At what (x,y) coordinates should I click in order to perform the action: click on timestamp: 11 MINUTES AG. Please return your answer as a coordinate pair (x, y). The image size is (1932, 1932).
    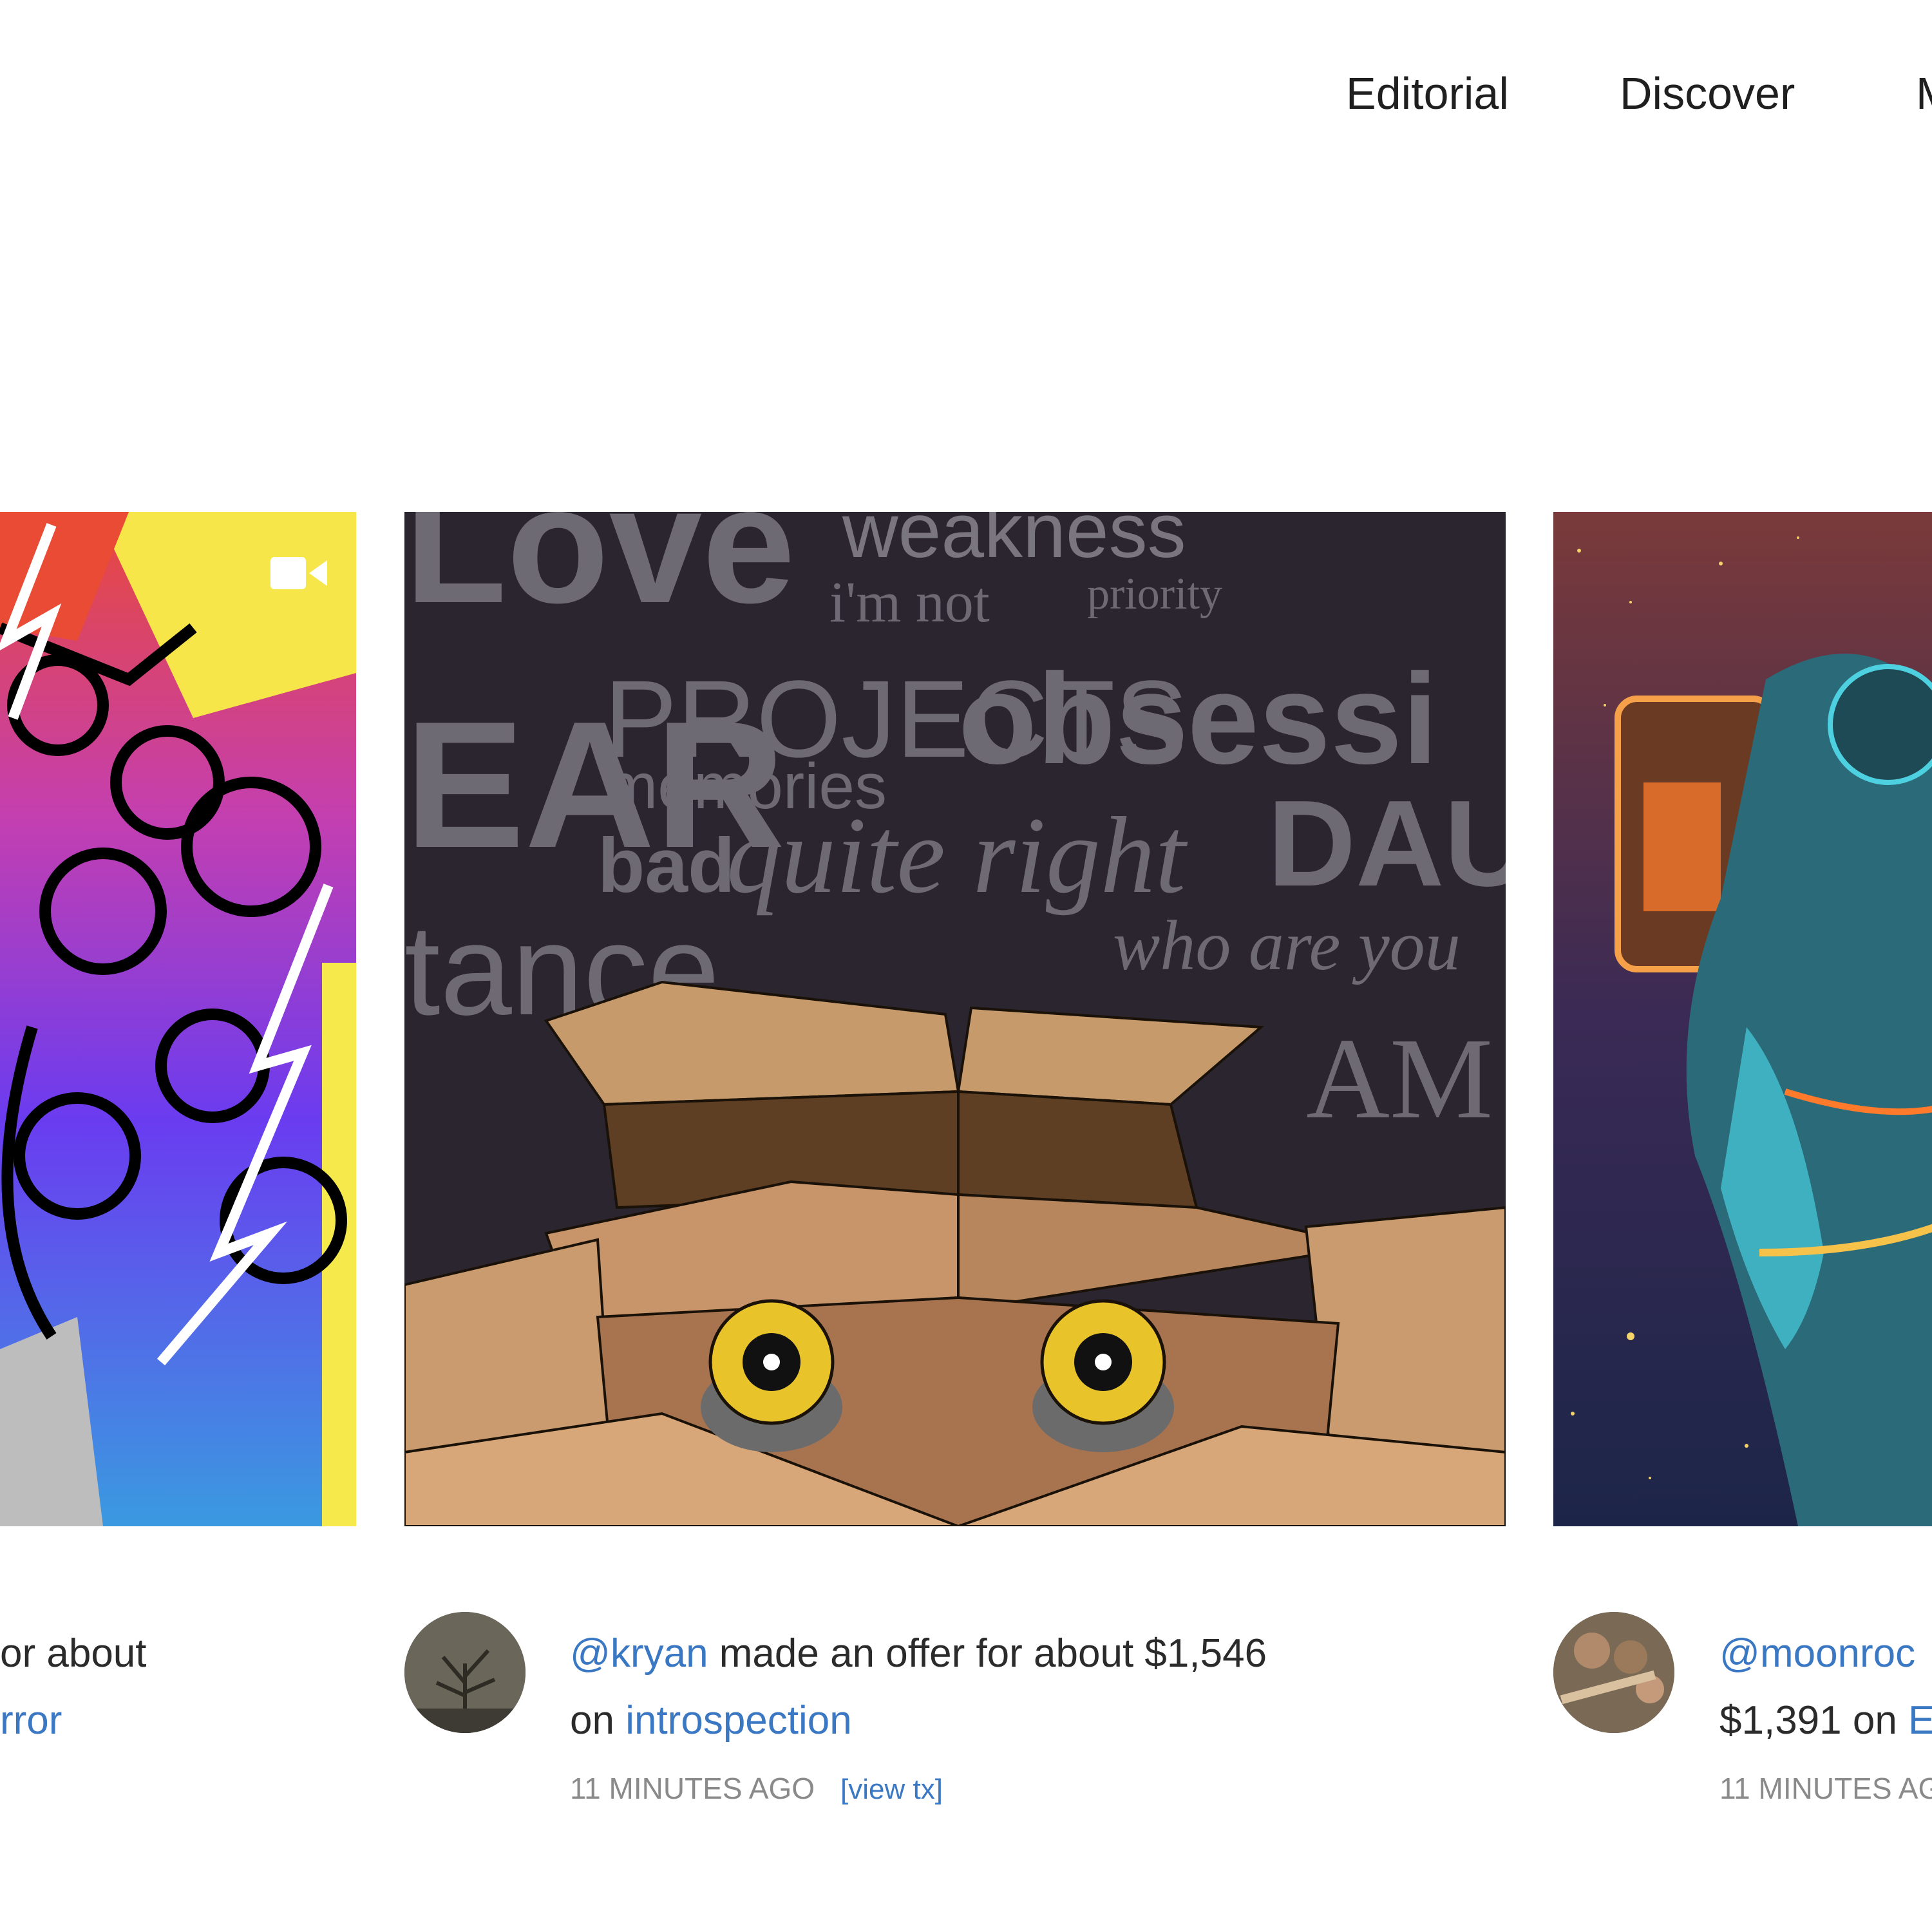
    Looking at the image, I should click on (1826, 1789).